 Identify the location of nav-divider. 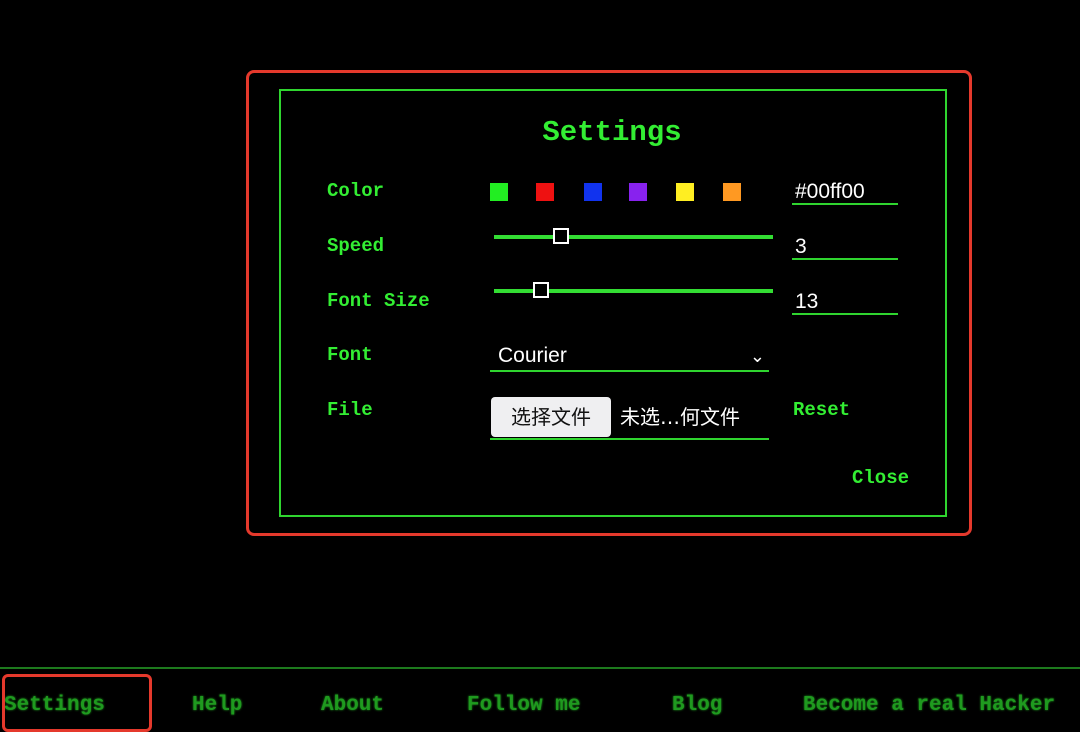
(540, 668).